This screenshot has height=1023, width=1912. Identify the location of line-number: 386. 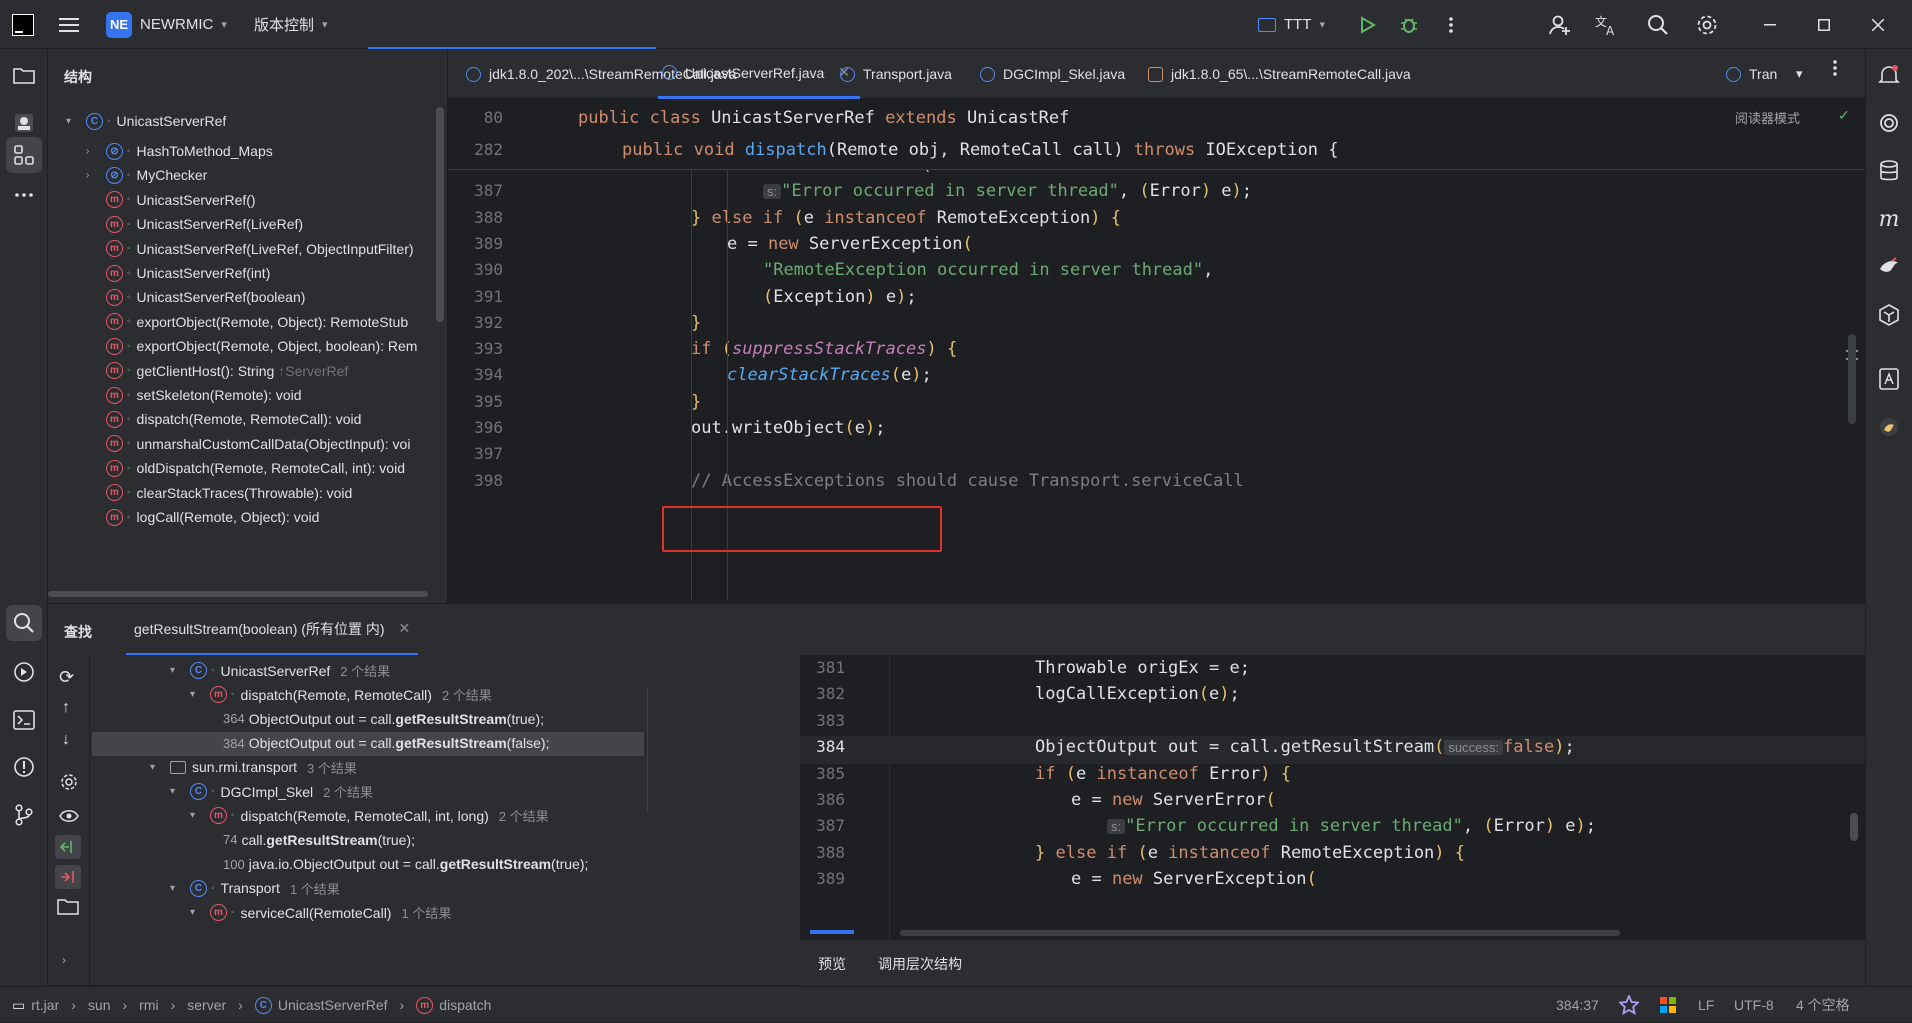
(830, 799).